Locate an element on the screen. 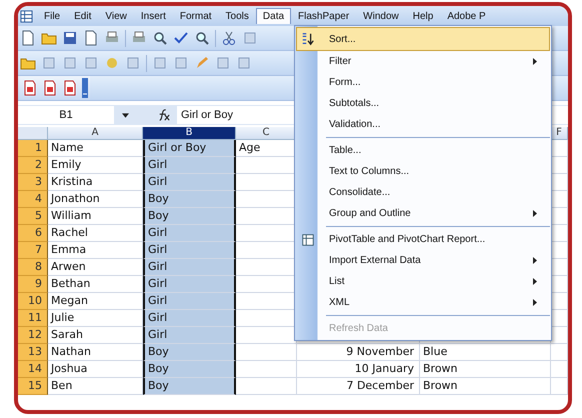 This screenshot has height=418, width=582. spreadsheet-icon is located at coordinates (26, 16).